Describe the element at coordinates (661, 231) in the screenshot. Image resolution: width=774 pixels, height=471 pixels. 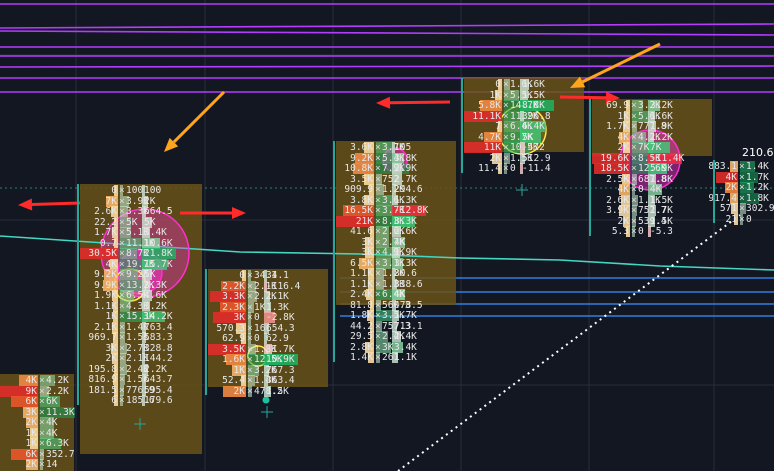
I see `delta-value: -5.3` at that location.